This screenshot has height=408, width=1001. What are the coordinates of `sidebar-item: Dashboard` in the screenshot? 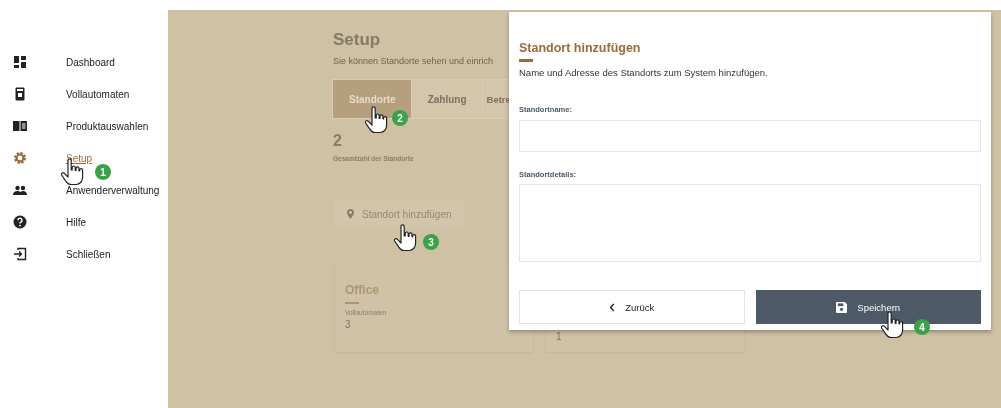 It's located at (57, 62).